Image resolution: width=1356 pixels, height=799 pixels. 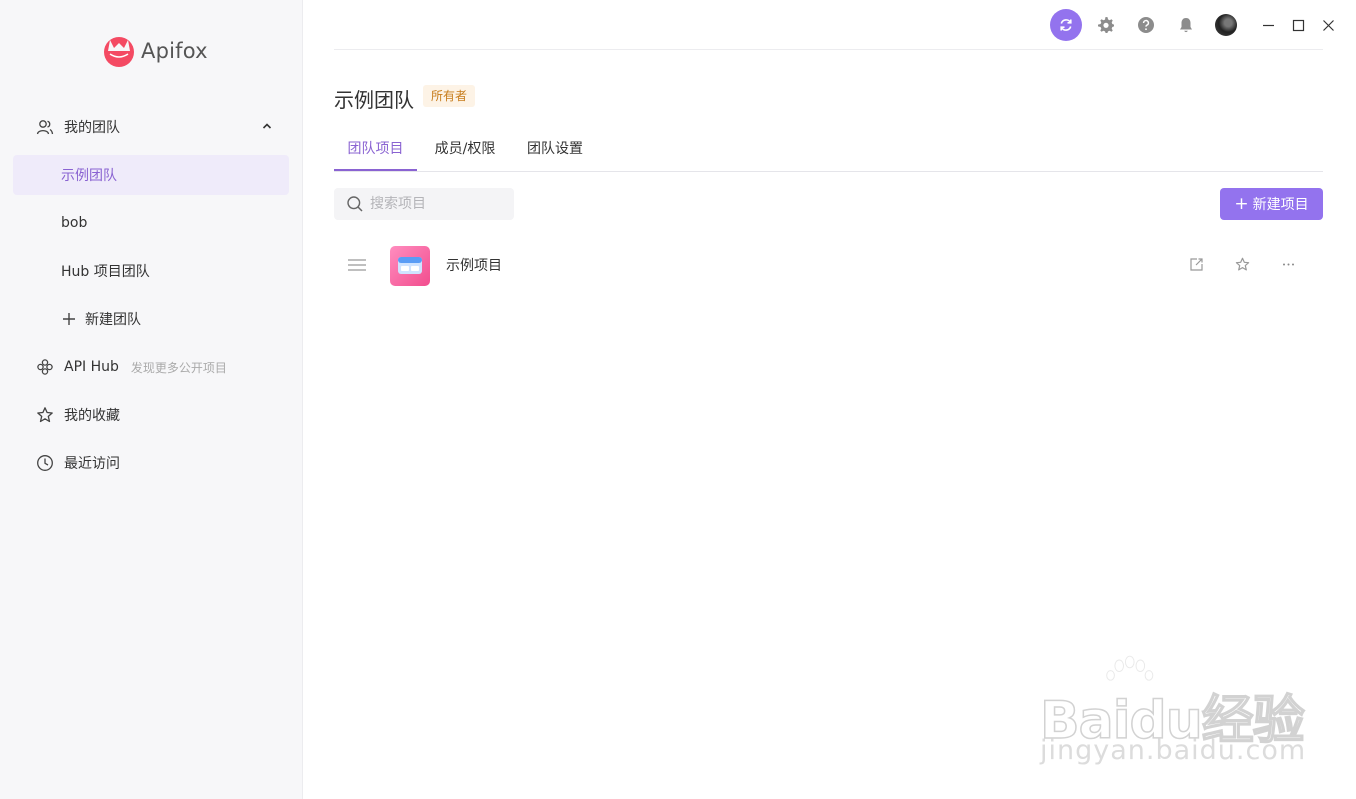 I want to click on external-link-icon, so click(x=1196, y=264).